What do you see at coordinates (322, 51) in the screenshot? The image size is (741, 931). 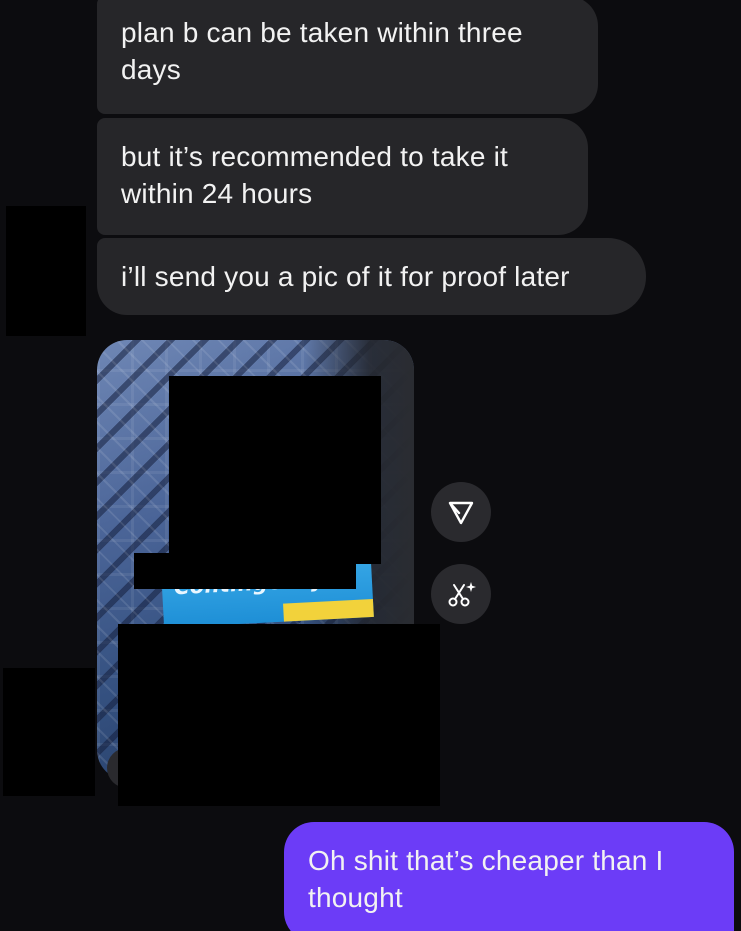 I see `message-text: plan b can be taken within three days` at bounding box center [322, 51].